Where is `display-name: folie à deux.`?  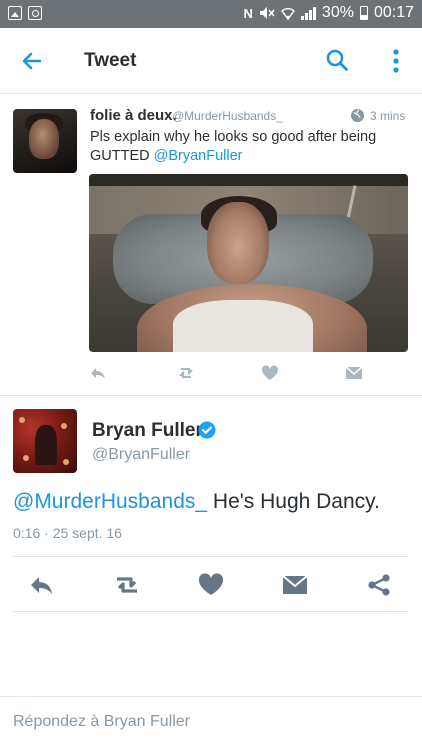 display-name: folie à deux. is located at coordinates (133, 115).